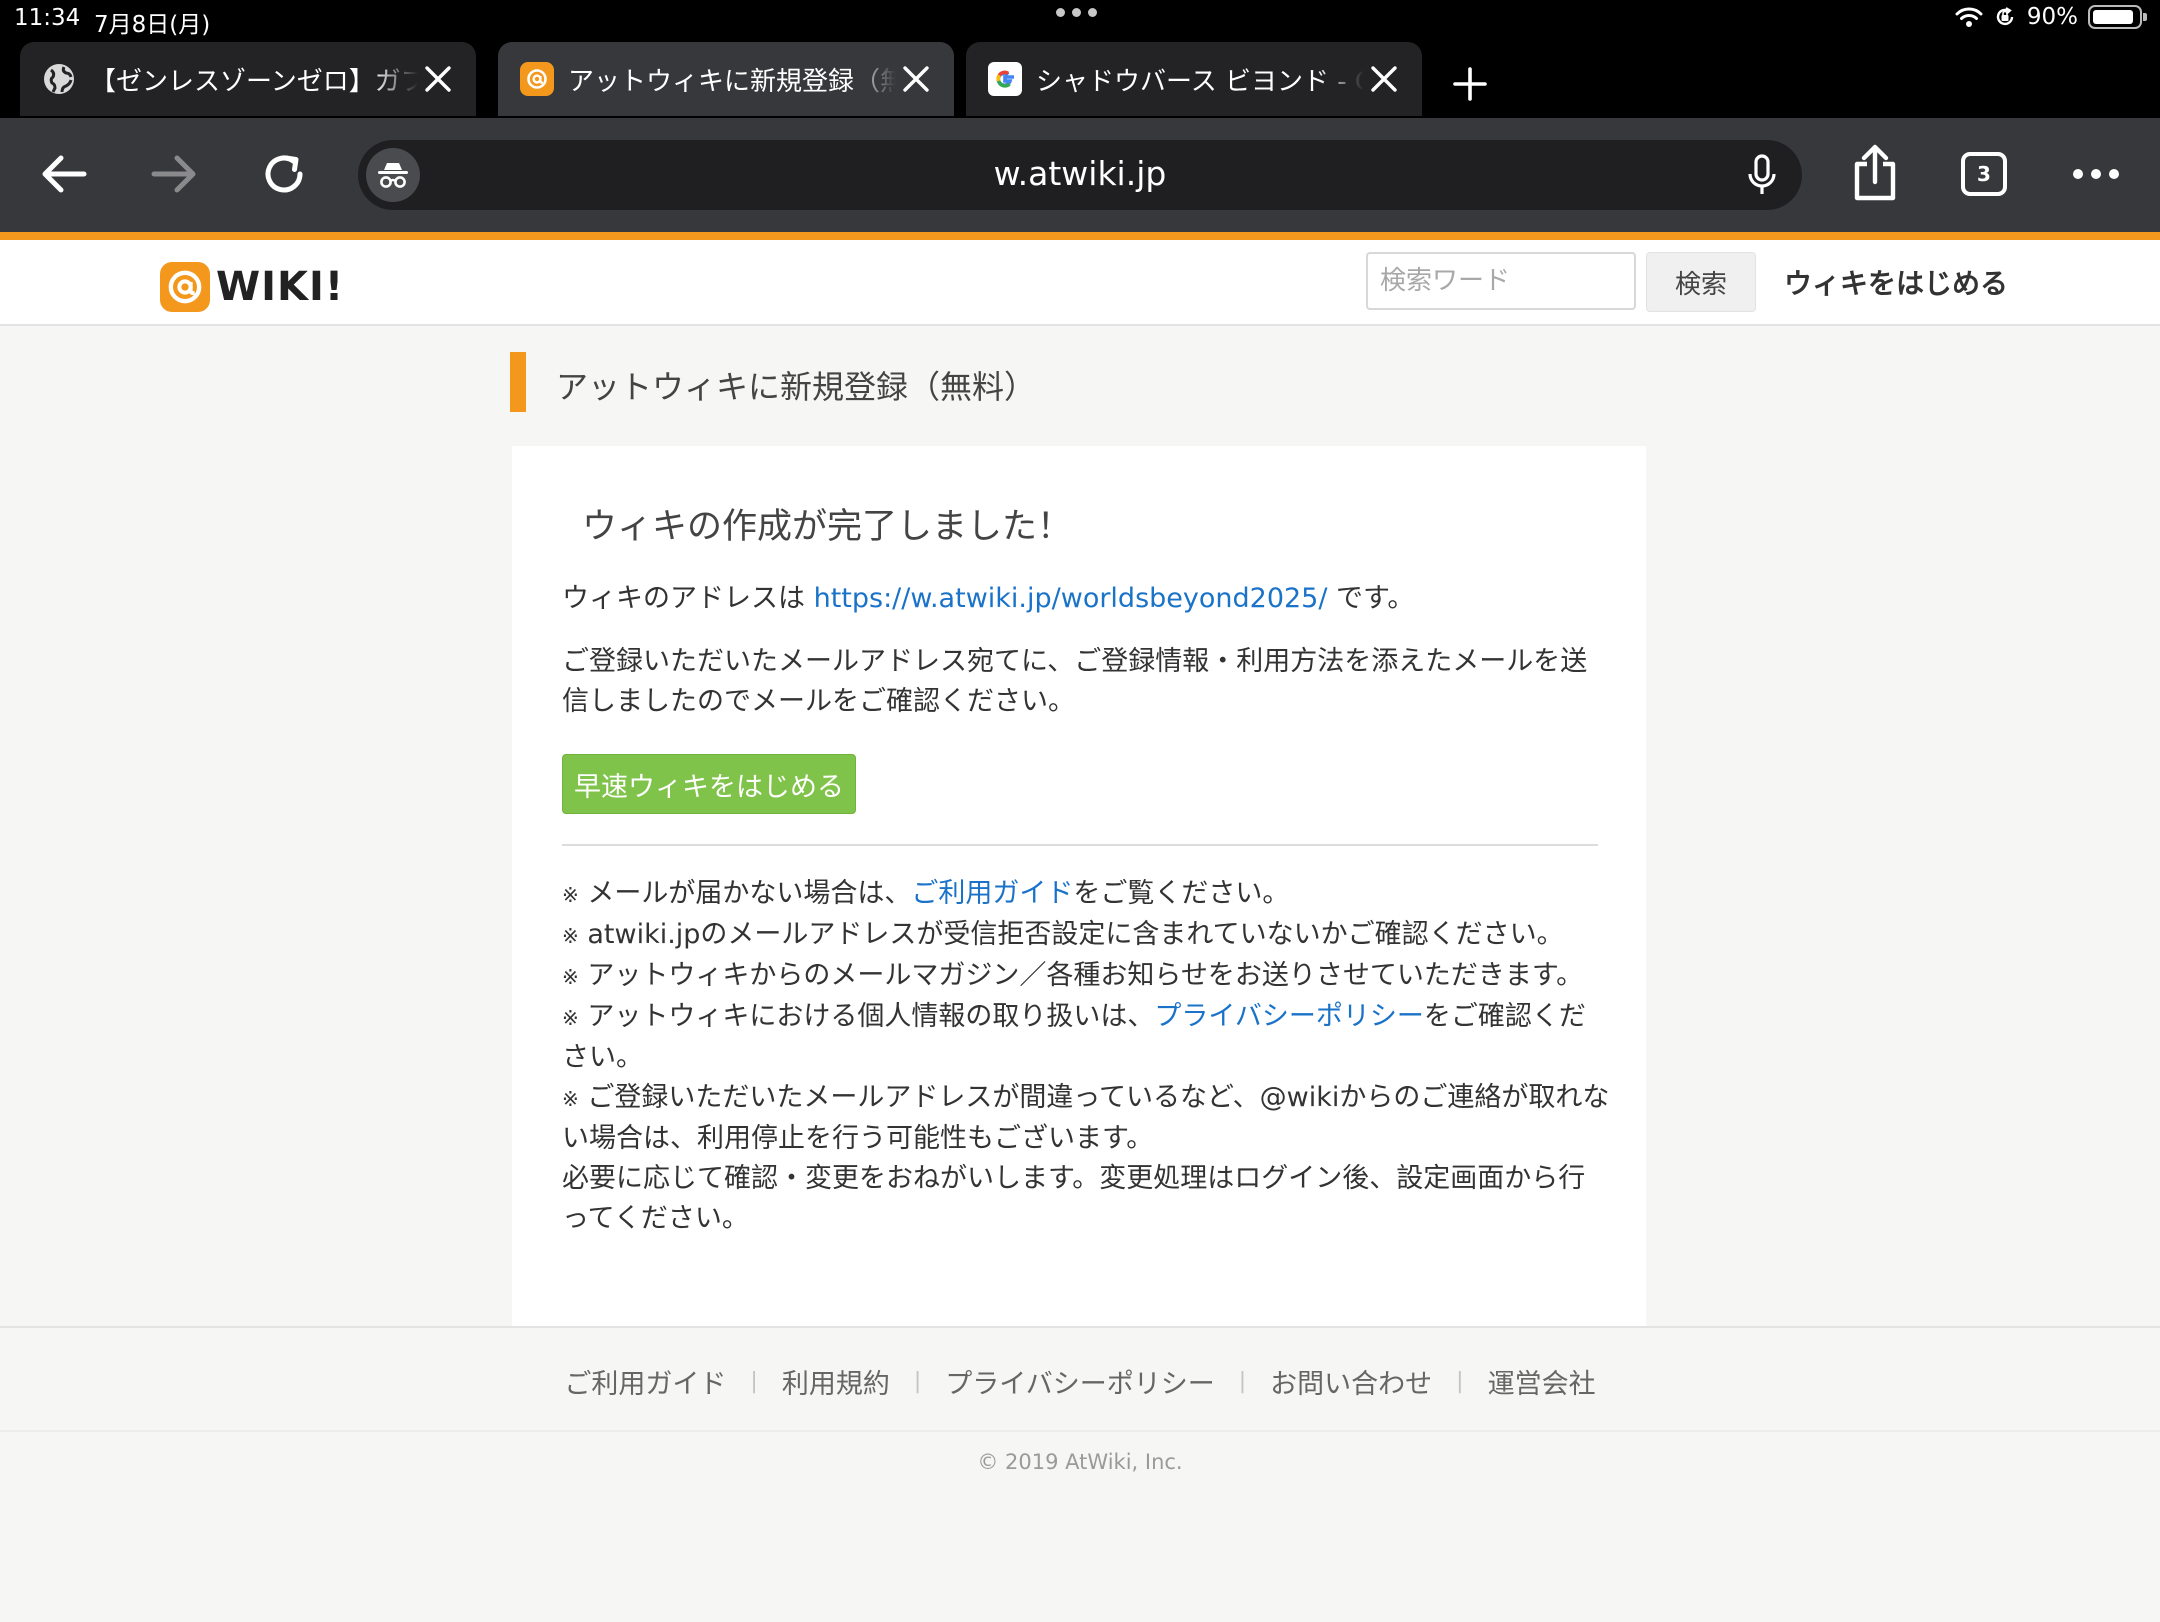 The width and height of the screenshot is (2160, 1622). I want to click on tab-zenless: 【ゼンレスゾーンゼロ】ガブリエル, so click(248, 79).